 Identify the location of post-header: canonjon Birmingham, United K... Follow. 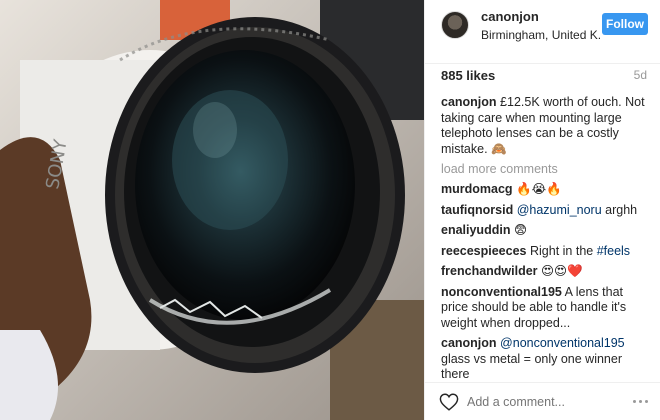
(542, 32).